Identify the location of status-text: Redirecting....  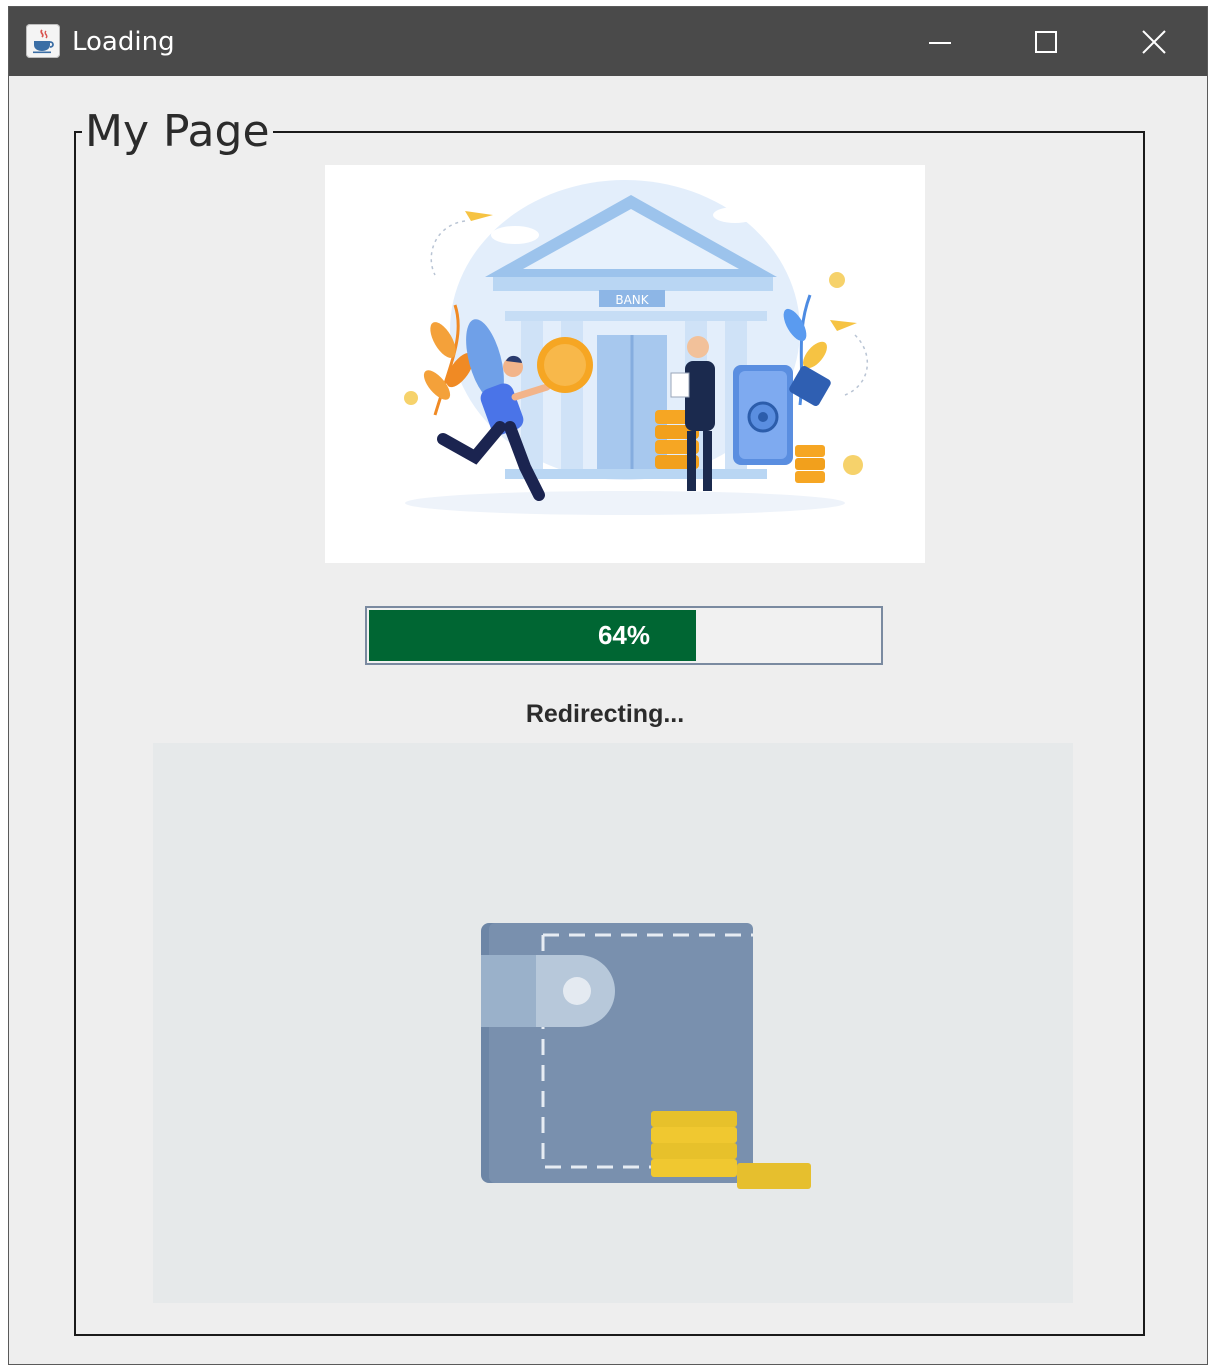
(605, 714).